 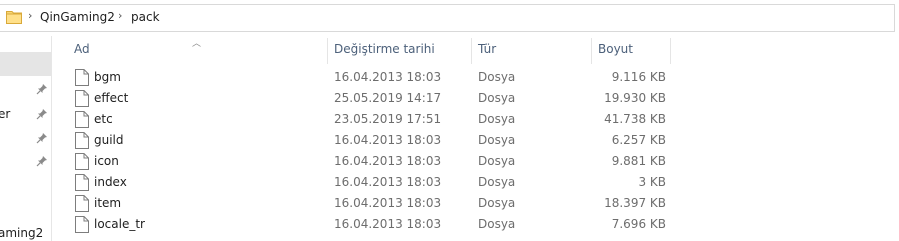 I want to click on column-header-type: Tür, so click(x=531, y=50).